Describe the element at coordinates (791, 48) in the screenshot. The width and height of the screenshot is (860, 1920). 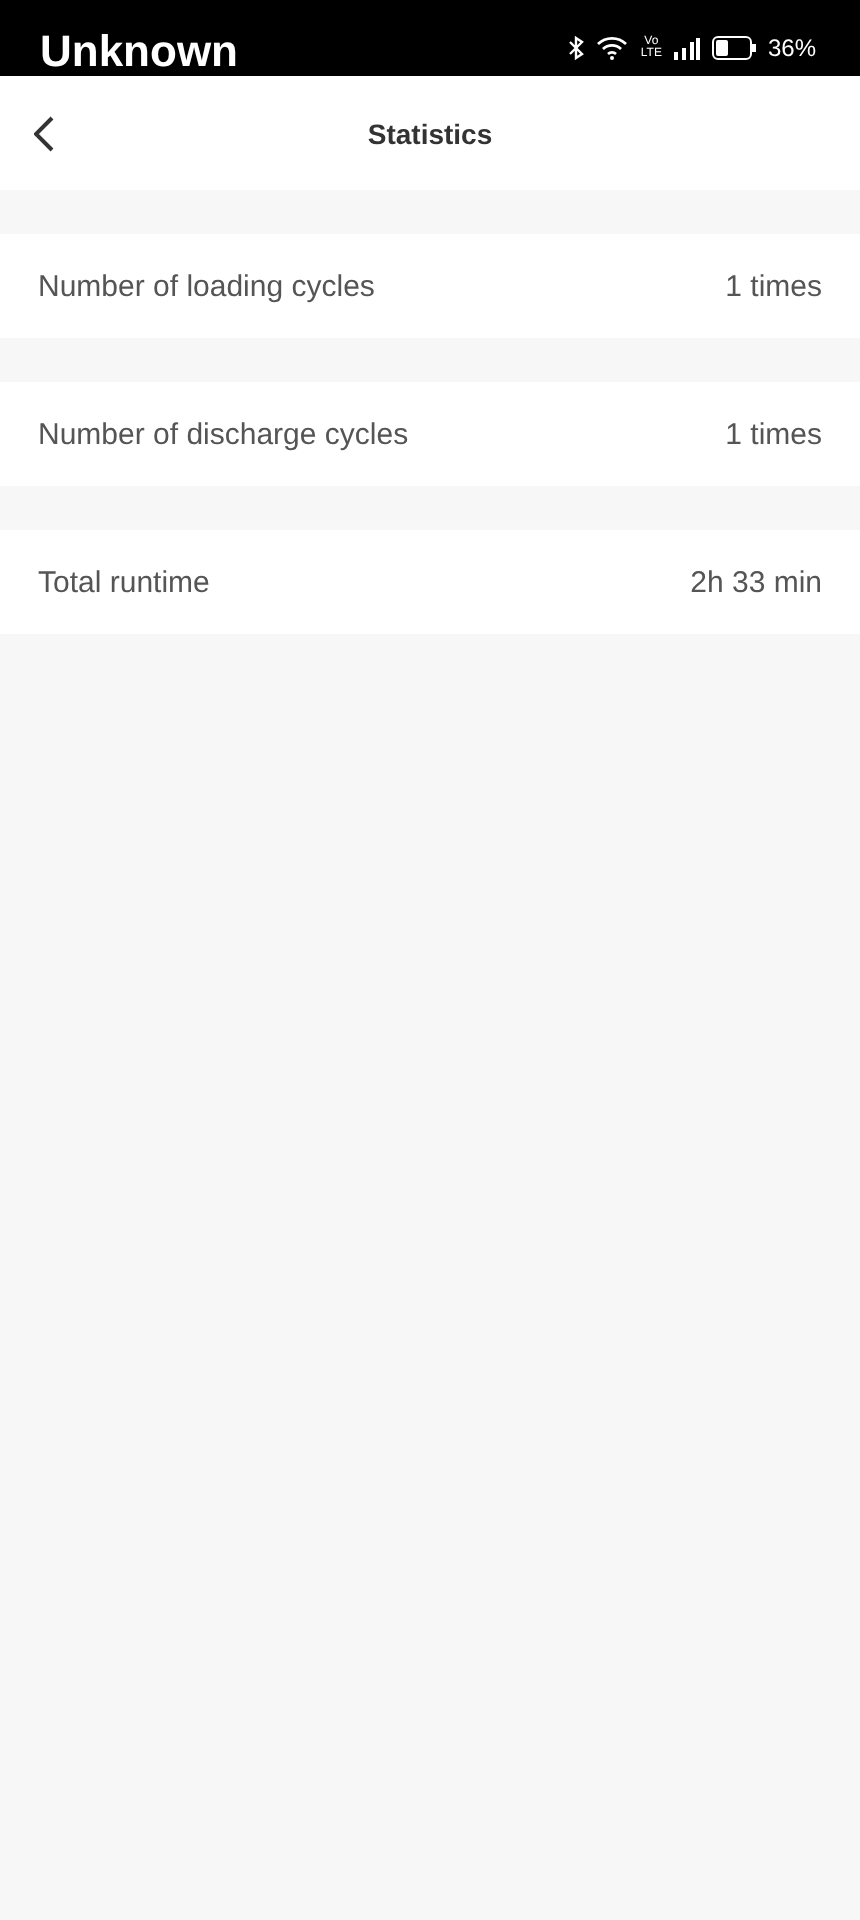
I see `battery-percent: 36%` at that location.